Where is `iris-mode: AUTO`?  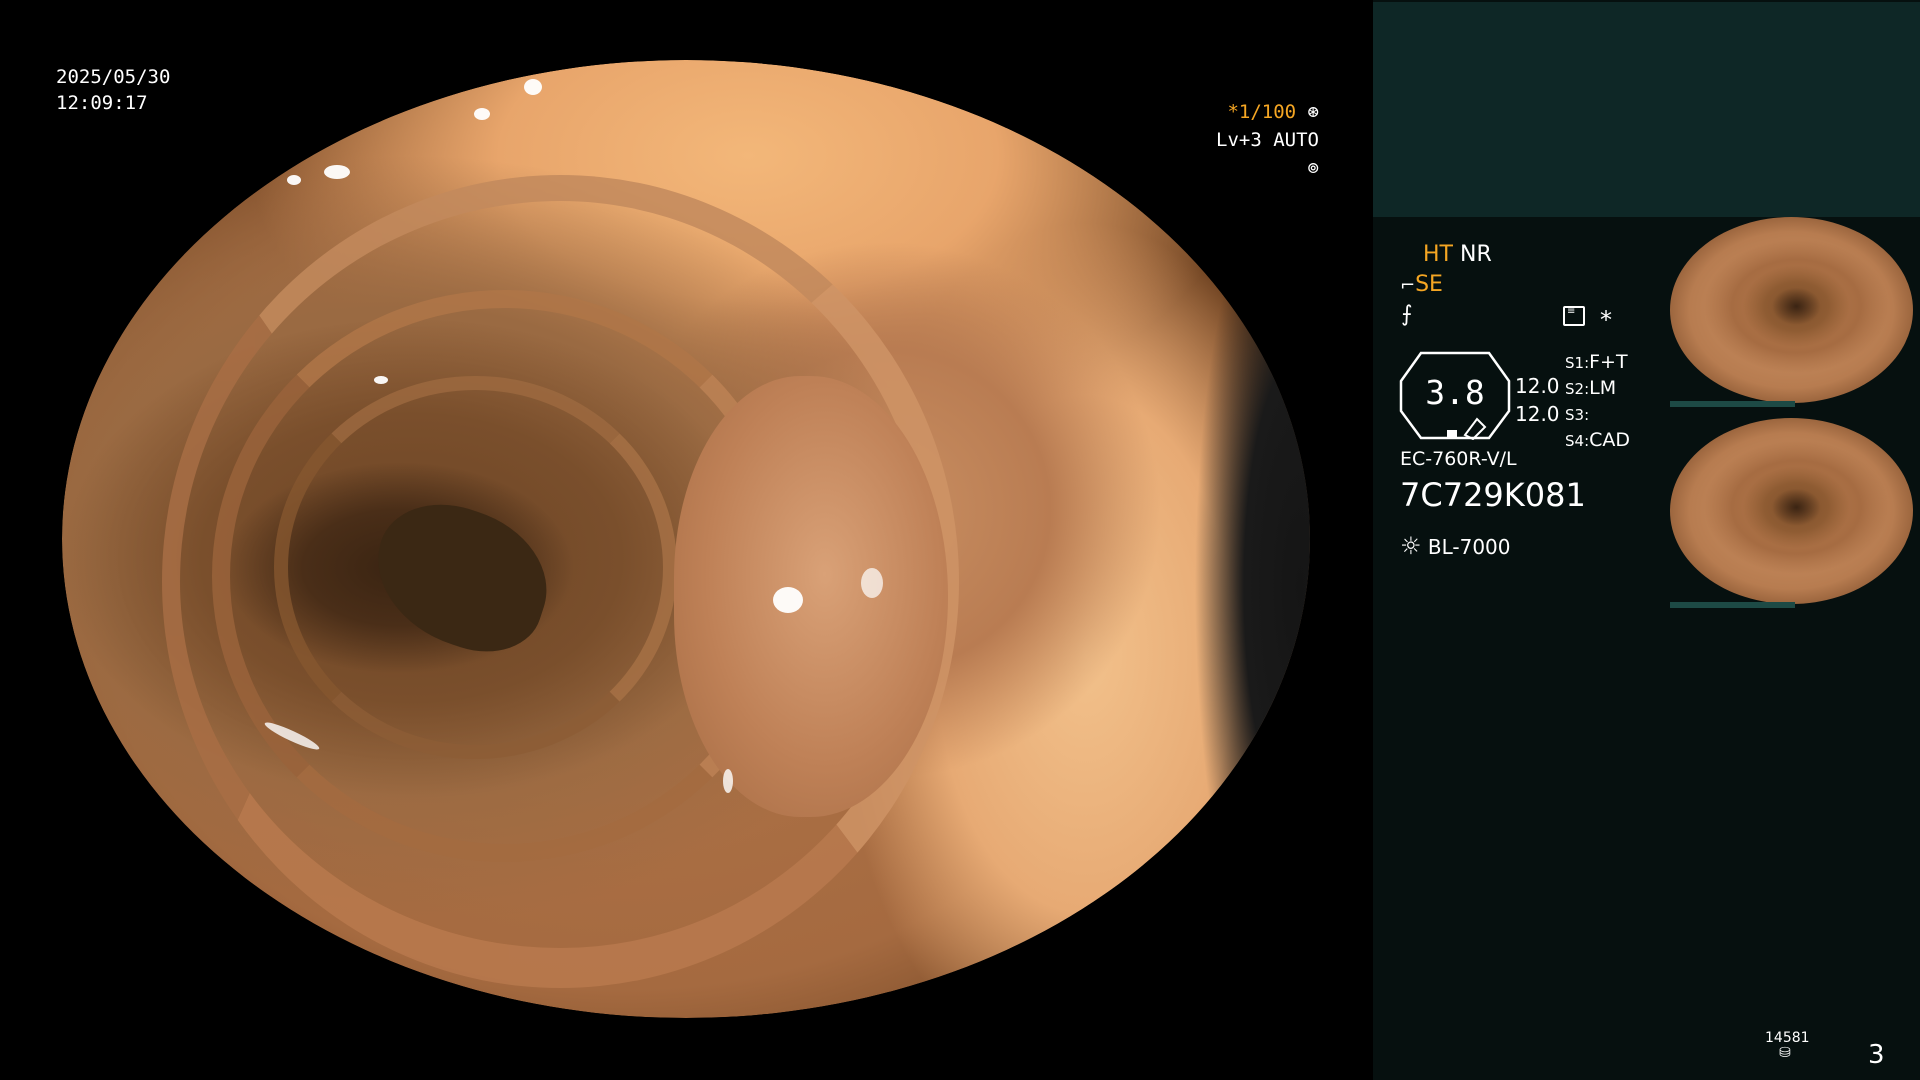
iris-mode: AUTO is located at coordinates (1296, 140).